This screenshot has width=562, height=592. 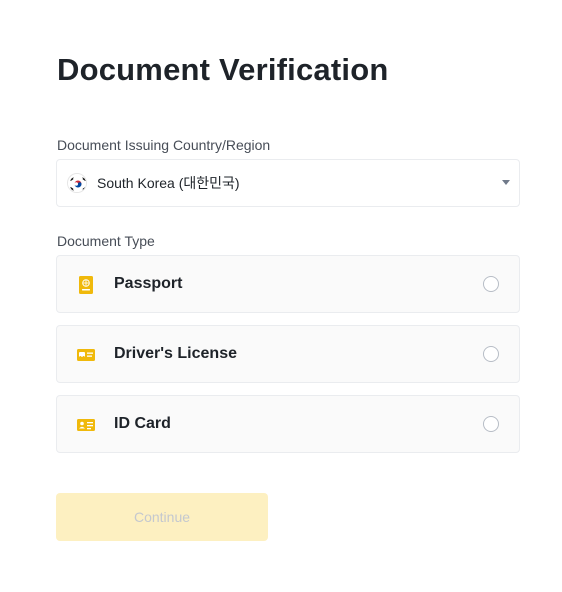 I want to click on country-select: South Korea (대한민국), so click(x=288, y=183).